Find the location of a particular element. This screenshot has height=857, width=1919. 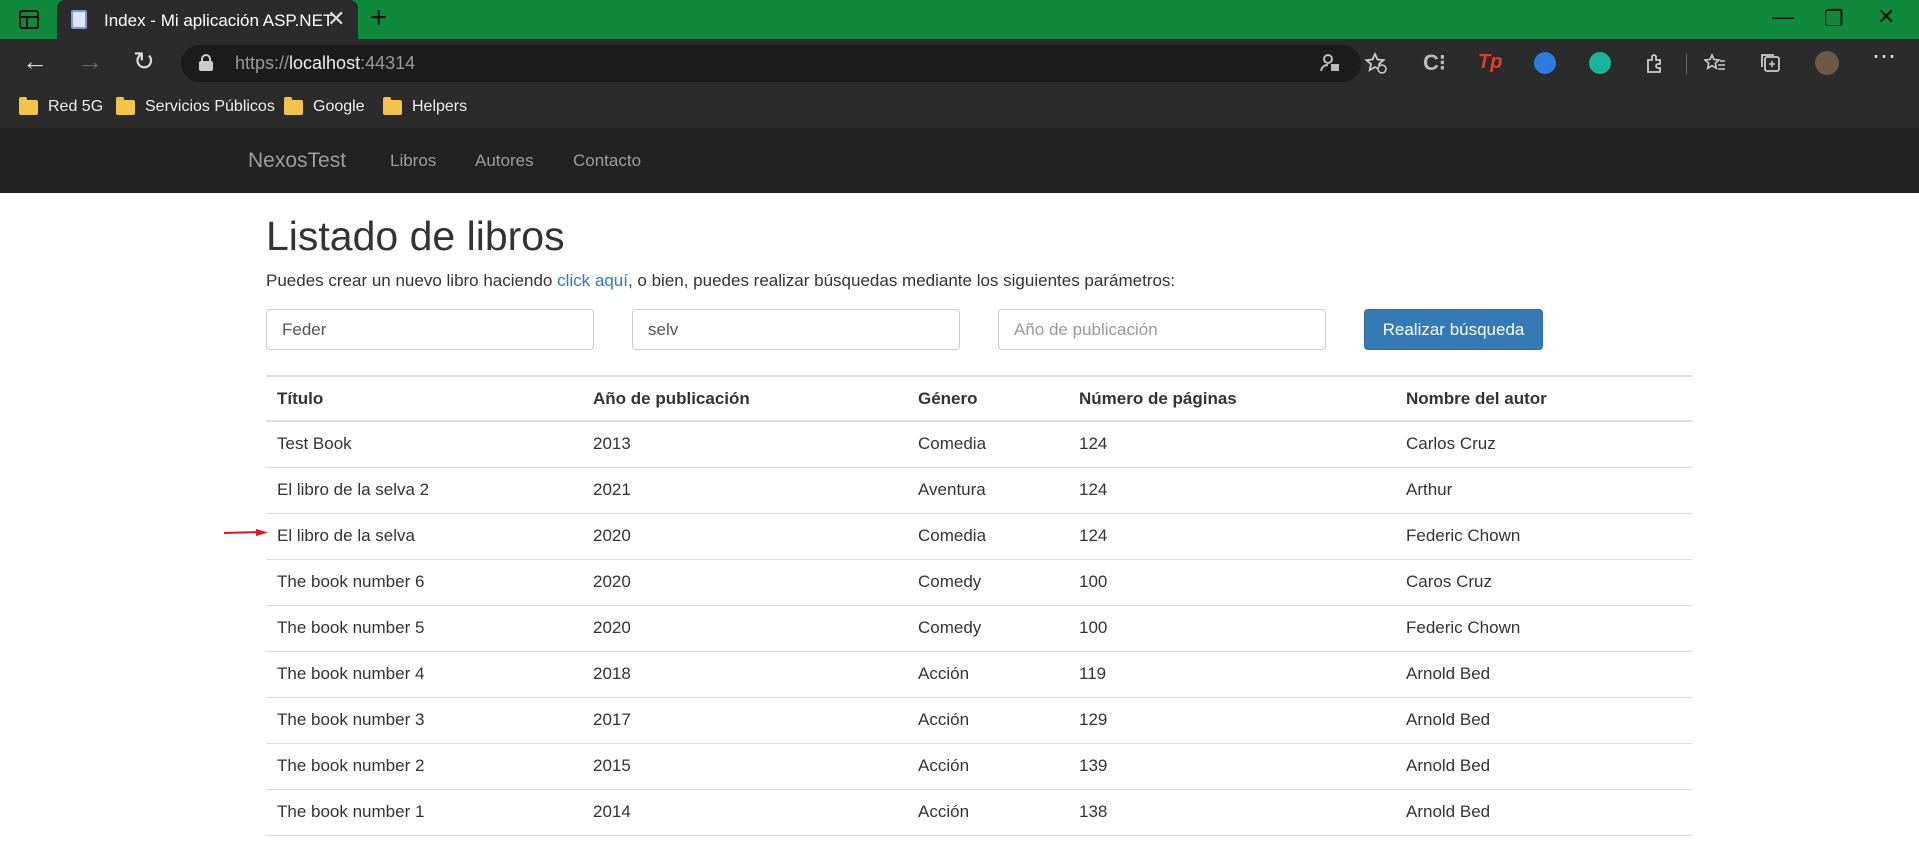

lock-icon is located at coordinates (206, 62).